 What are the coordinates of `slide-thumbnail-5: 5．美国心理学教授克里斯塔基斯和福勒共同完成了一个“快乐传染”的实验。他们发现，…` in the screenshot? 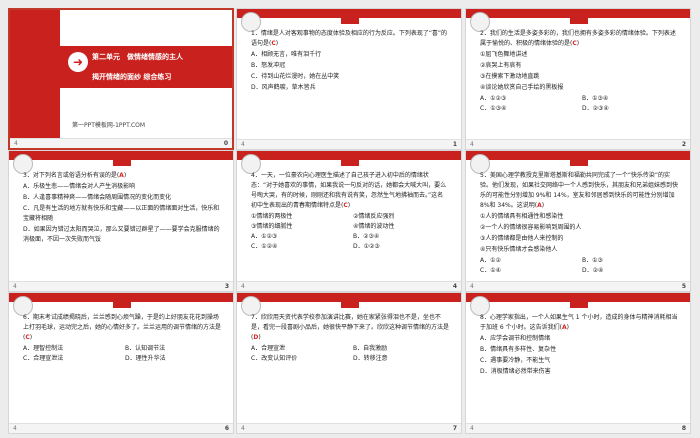 It's located at (578, 221).